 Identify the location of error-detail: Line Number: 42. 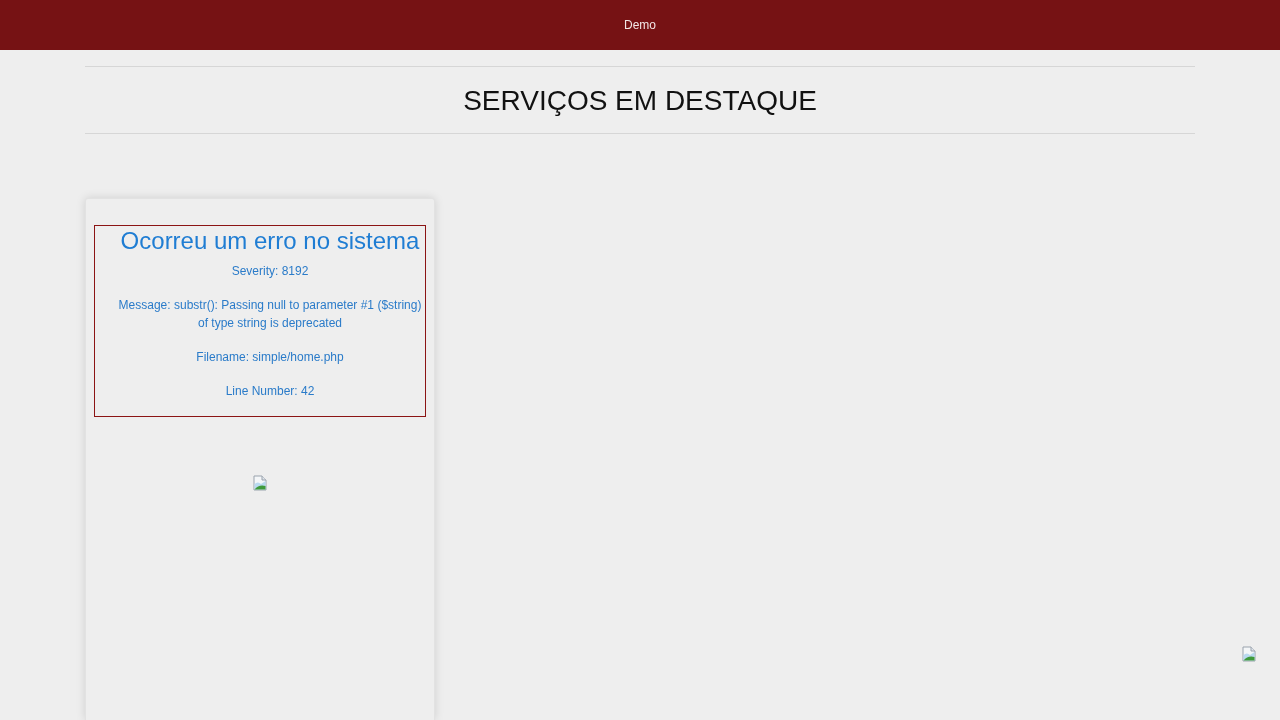
(270, 391).